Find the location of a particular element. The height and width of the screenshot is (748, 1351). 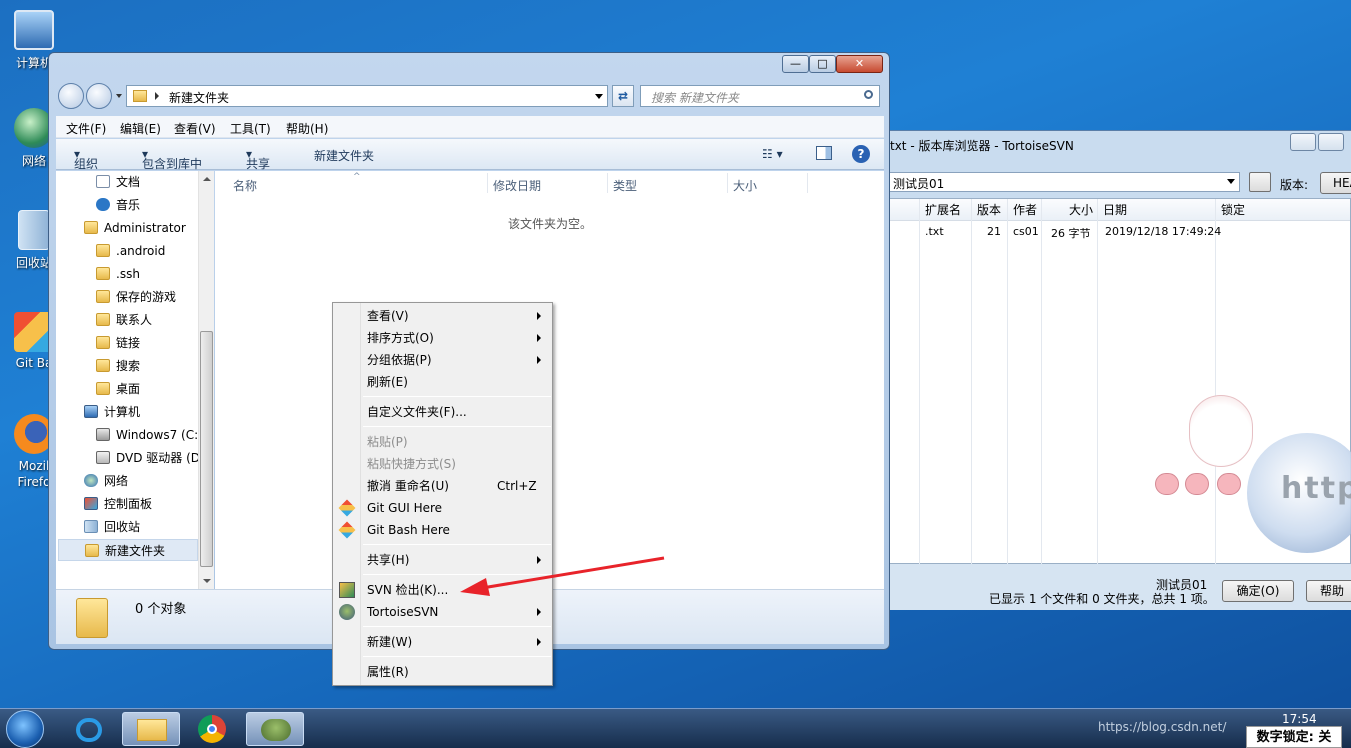

chevron-down-icon is located at coordinates (599, 96).